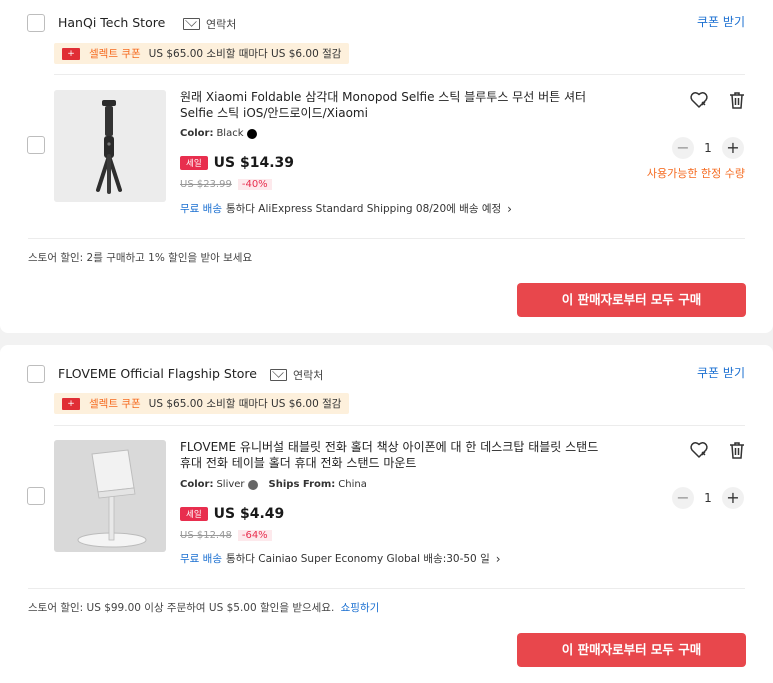 The width and height of the screenshot is (773, 683). I want to click on shop-now-link: 쇼핑하기, so click(360, 608).